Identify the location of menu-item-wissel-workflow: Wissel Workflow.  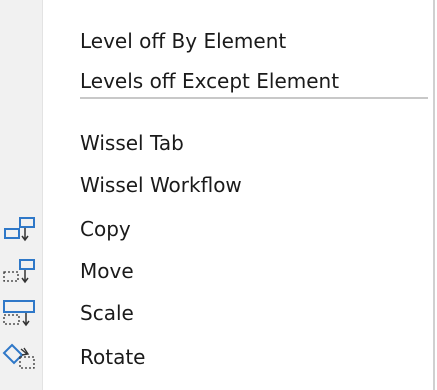
(216, 185).